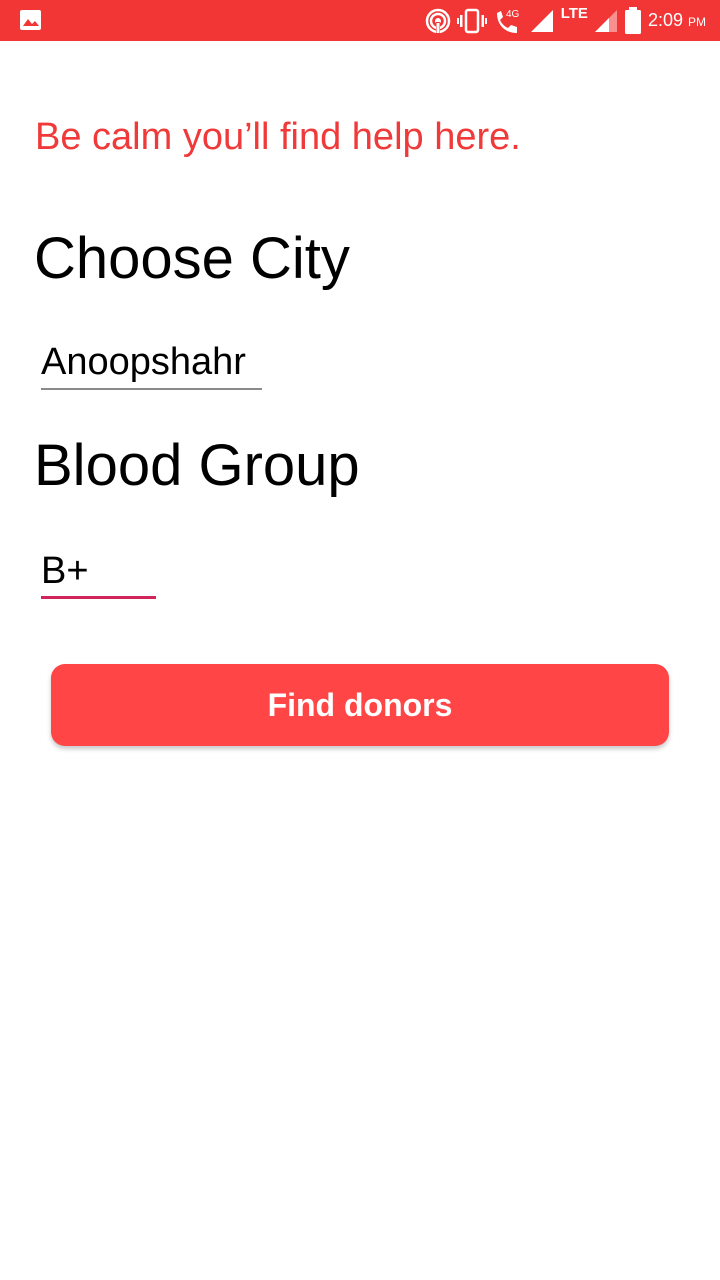  I want to click on find-donors-button: Find donors, so click(360, 705).